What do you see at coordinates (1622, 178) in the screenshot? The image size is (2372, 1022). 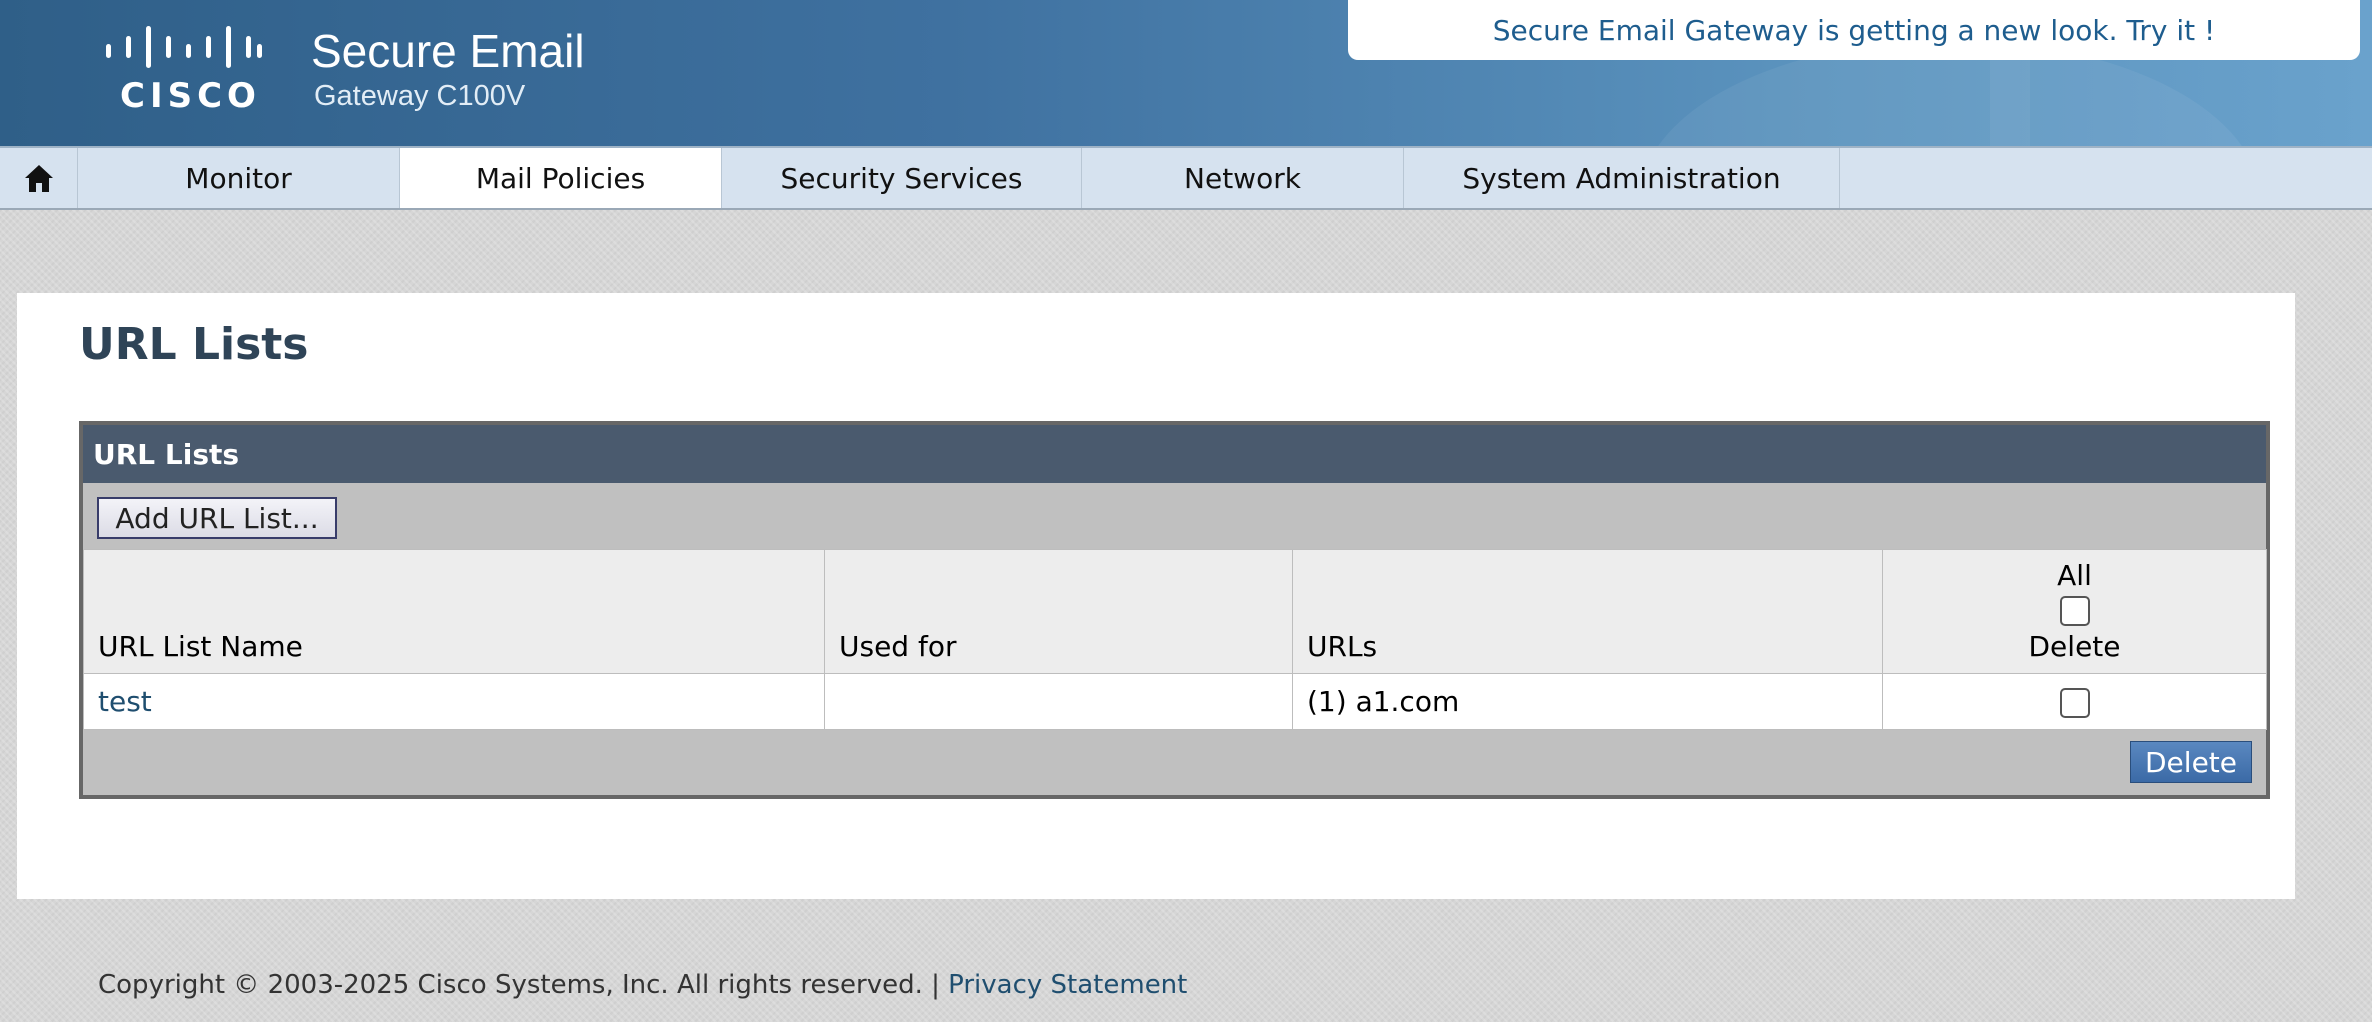 I see `nav-system-administration: System Administration` at bounding box center [1622, 178].